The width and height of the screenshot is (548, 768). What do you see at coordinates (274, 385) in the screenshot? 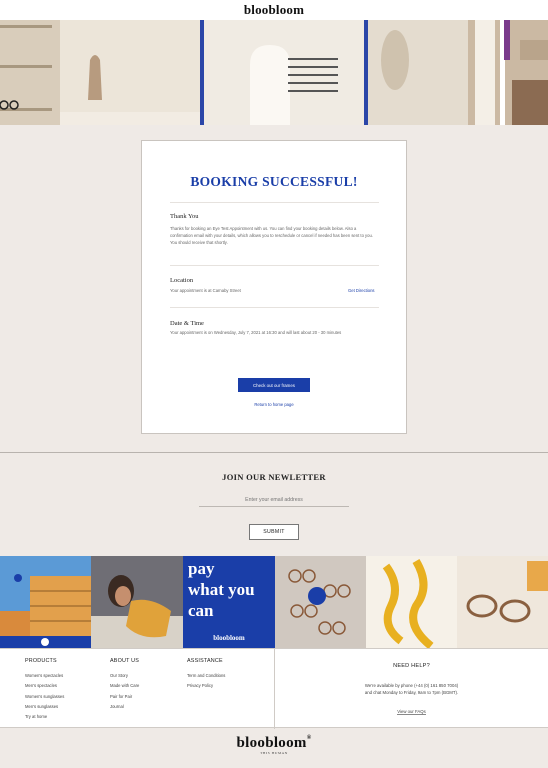
I see `check-frames-button: Check out our frames` at bounding box center [274, 385].